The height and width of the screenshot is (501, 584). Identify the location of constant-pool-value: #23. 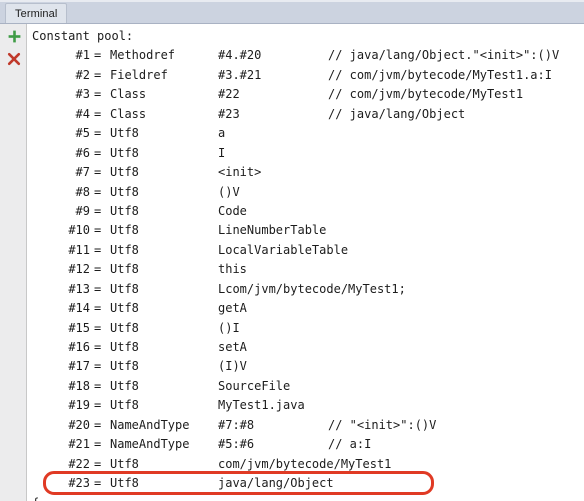
(229, 113).